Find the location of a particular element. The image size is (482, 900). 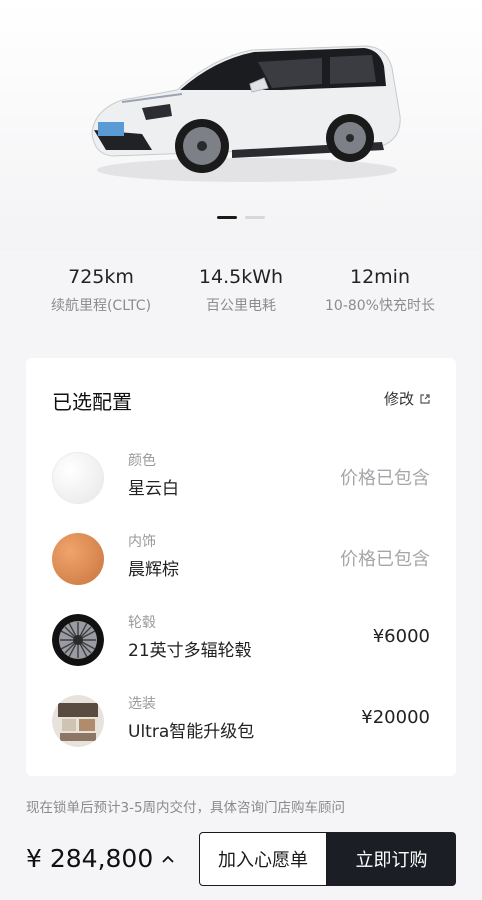

order-now-button: 立即订购 is located at coordinates (391, 859).